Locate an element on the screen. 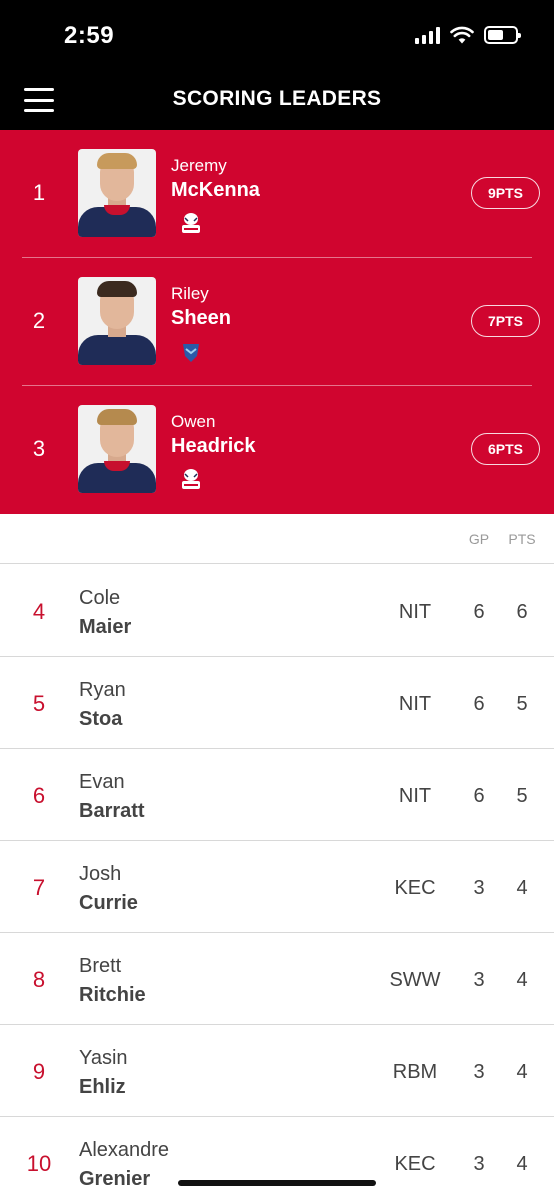 The height and width of the screenshot is (1200, 554). cellular-signal-icon is located at coordinates (427, 35).